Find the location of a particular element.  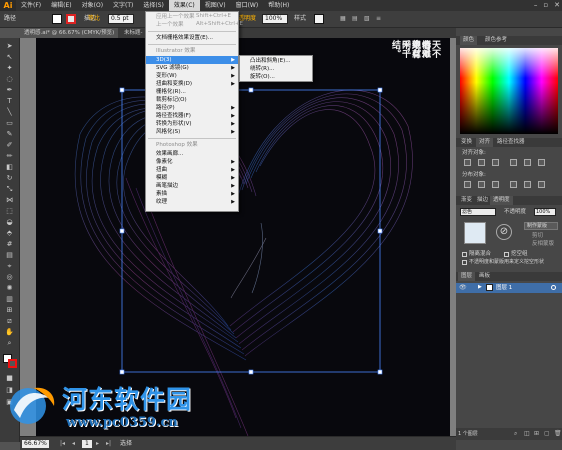

tab-color: 颜色 is located at coordinates (469, 40).